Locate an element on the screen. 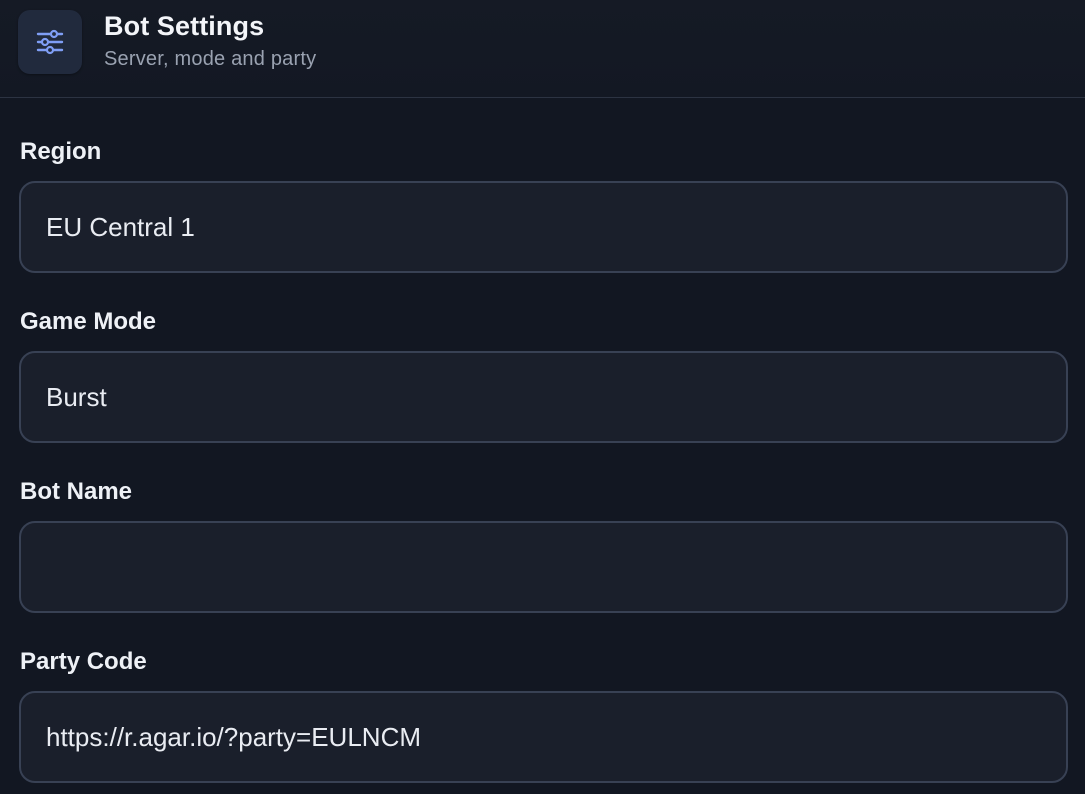 The width and height of the screenshot is (1085, 794). bot-name-input is located at coordinates (543, 567).